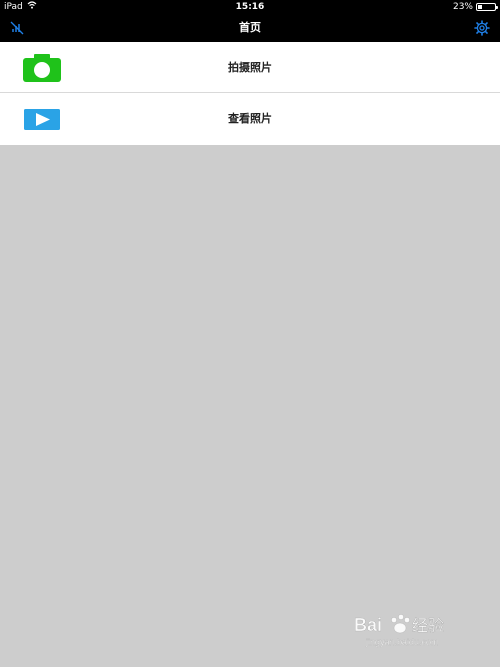 The width and height of the screenshot is (500, 667). Describe the element at coordinates (475, 7) in the screenshot. I see `status-right: 23%` at that location.